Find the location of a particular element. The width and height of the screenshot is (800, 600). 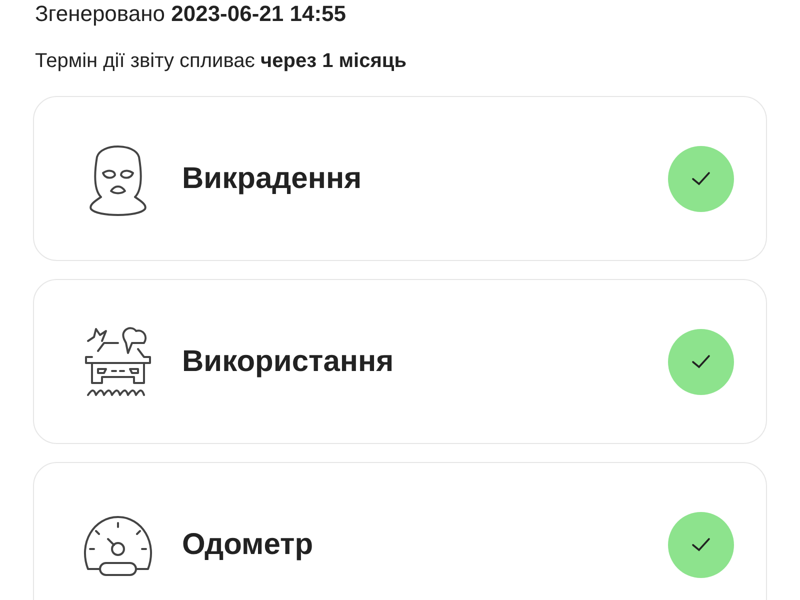

expiry-note: Термін дії звіту спливає через 1 місяць is located at coordinates (221, 61).